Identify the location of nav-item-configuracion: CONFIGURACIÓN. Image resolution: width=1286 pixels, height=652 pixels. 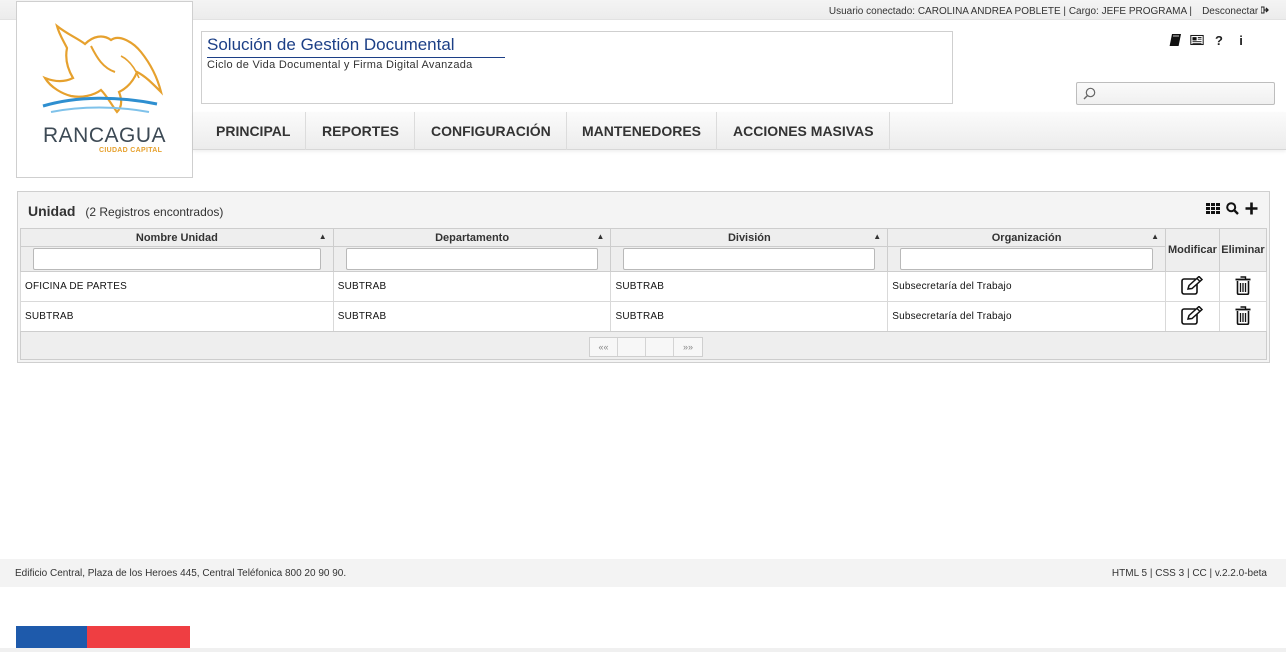
(491, 131).